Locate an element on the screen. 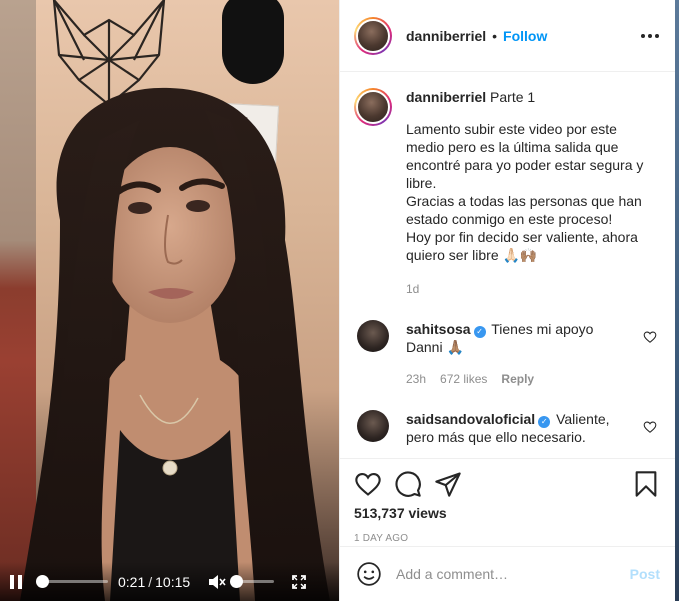 This screenshot has height=601, width=679. volume-muted-icon is located at coordinates (217, 582).